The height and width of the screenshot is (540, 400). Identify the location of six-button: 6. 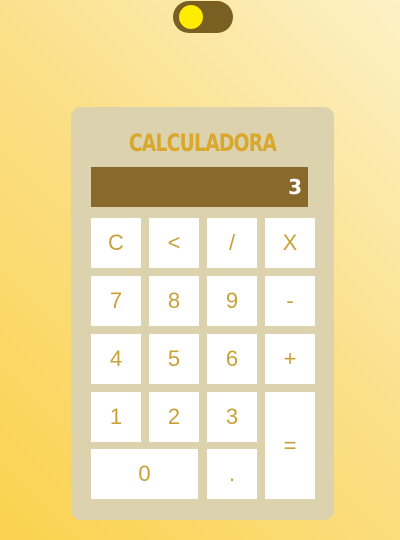
(232, 359).